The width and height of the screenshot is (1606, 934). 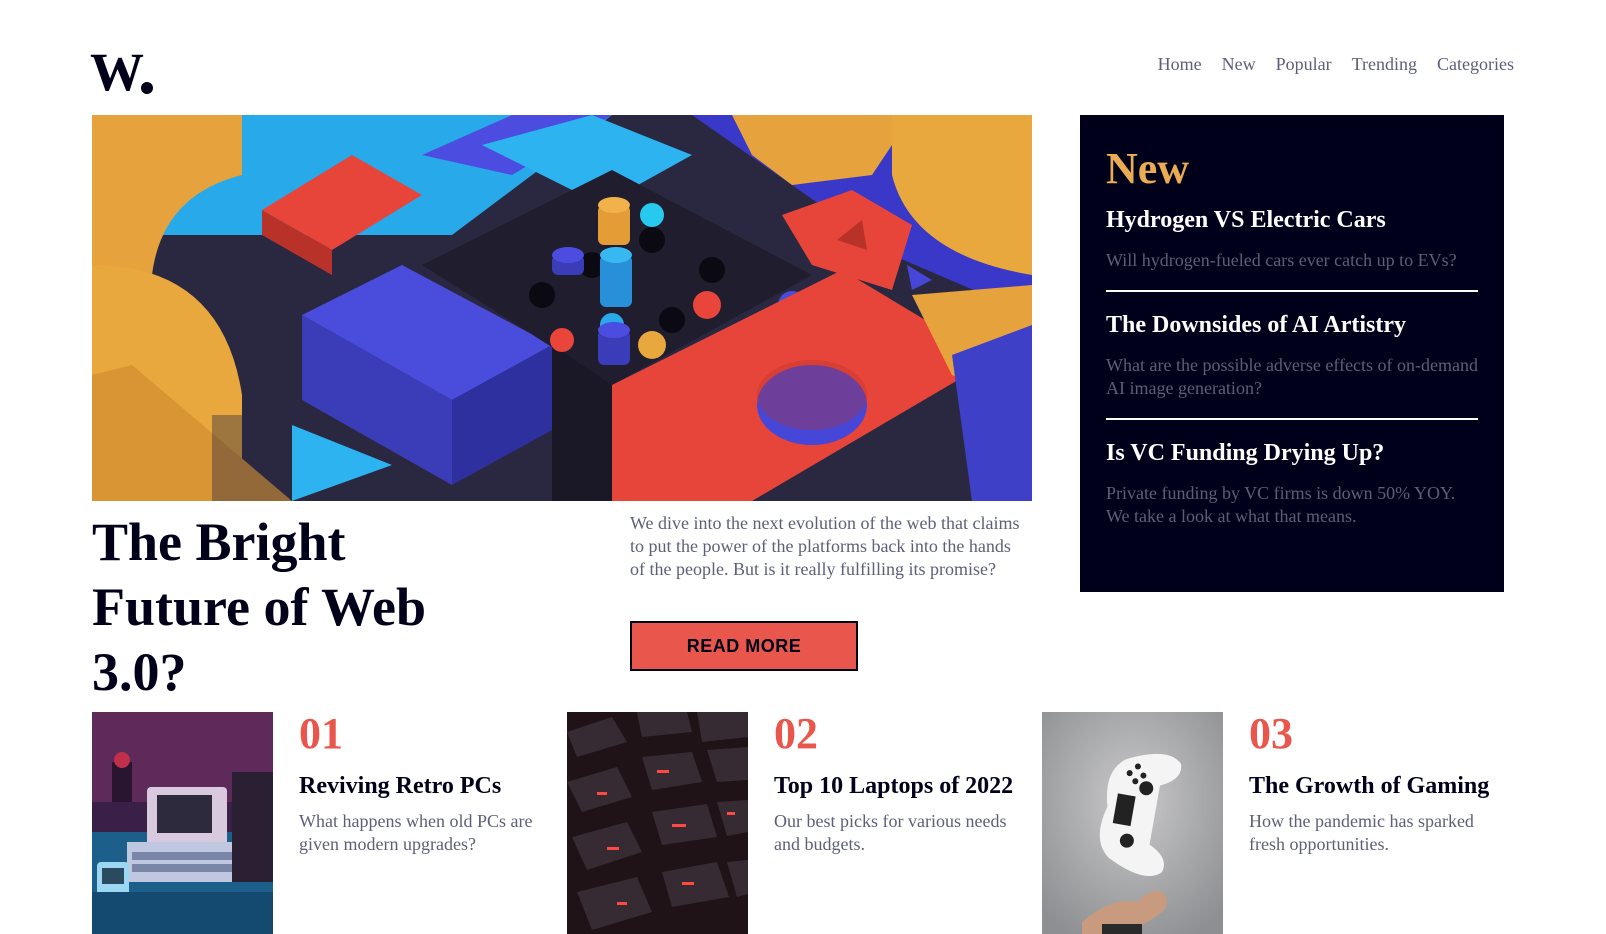 What do you see at coordinates (796, 733) in the screenshot?
I see `card-number: 02` at bounding box center [796, 733].